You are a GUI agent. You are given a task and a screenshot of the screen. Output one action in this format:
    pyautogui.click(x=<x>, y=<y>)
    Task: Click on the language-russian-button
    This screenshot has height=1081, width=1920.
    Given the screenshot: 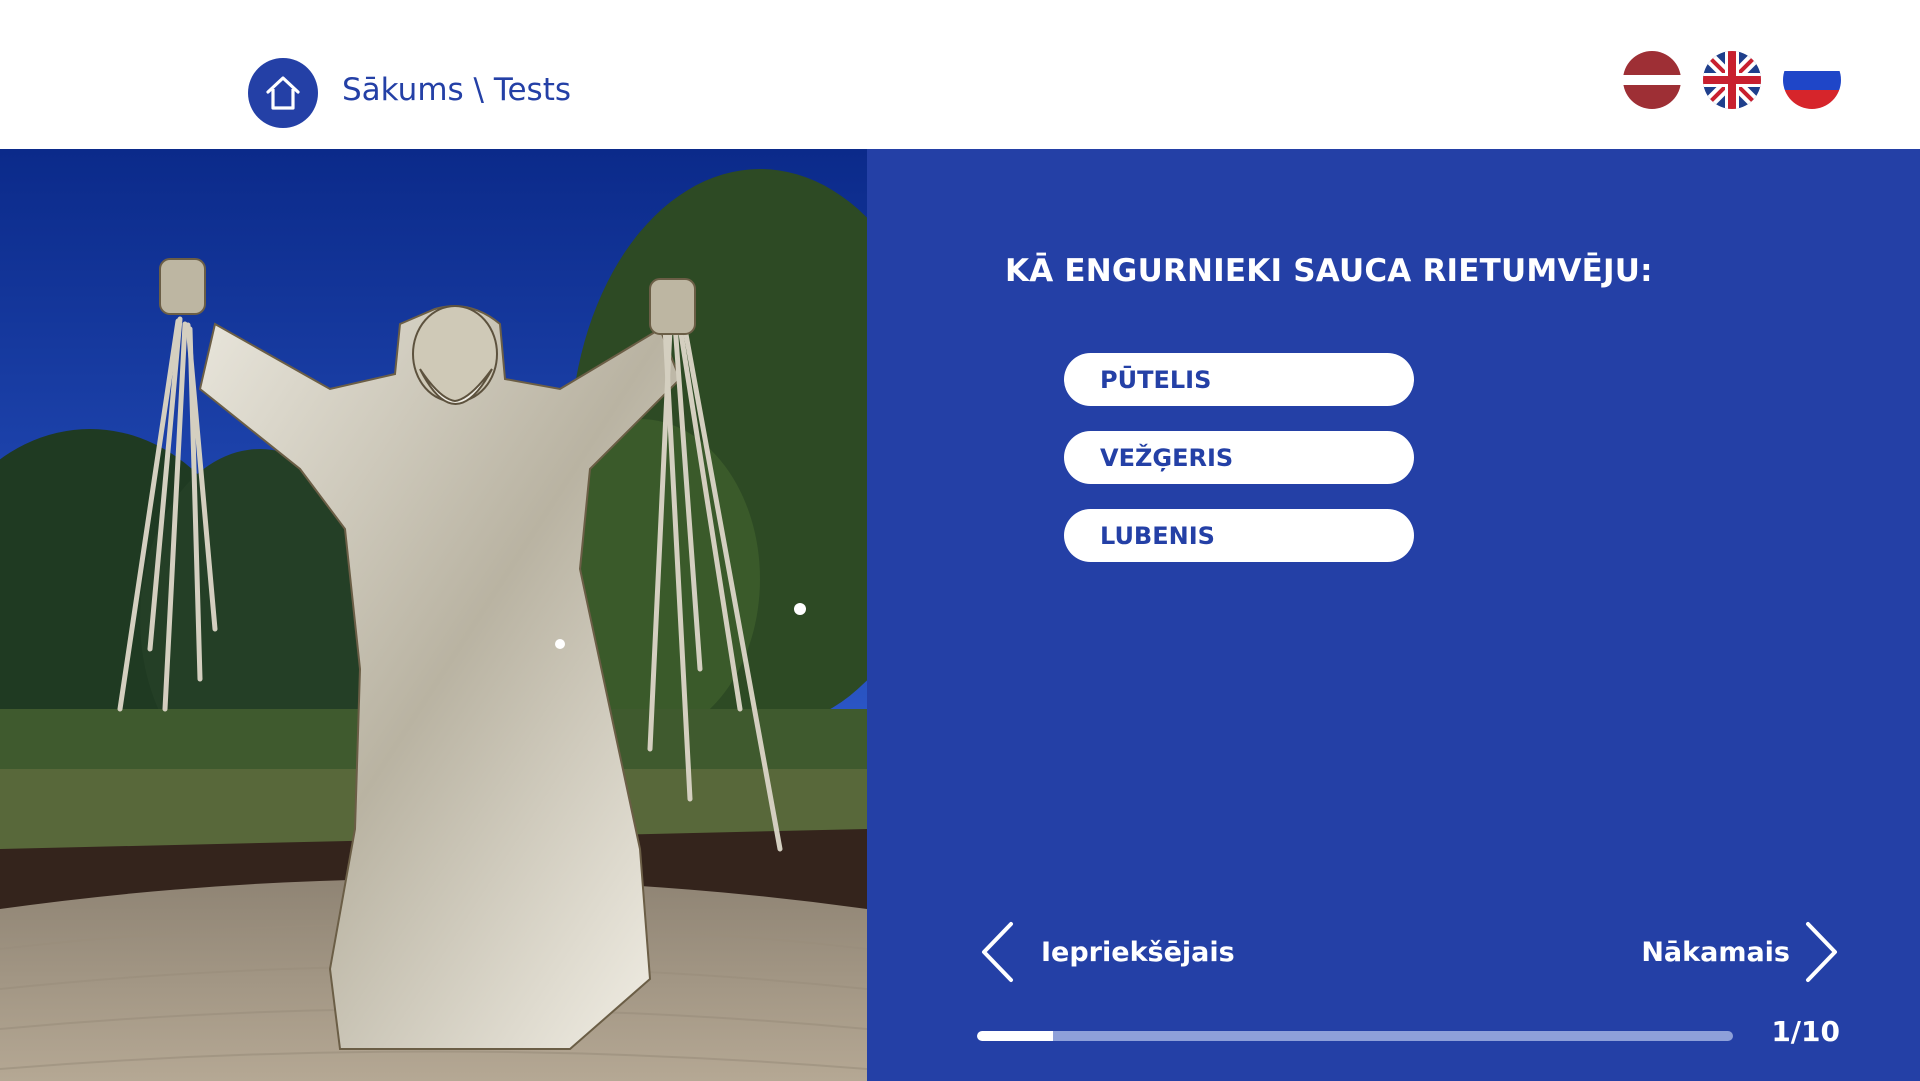 What is the action you would take?
    pyautogui.click(x=1812, y=80)
    